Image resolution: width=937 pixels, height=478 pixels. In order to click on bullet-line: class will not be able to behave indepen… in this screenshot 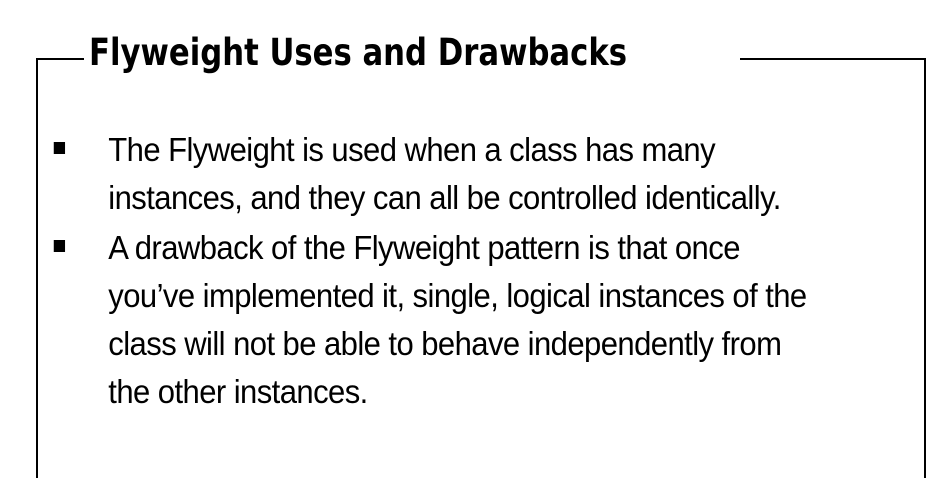, I will do `click(445, 343)`.